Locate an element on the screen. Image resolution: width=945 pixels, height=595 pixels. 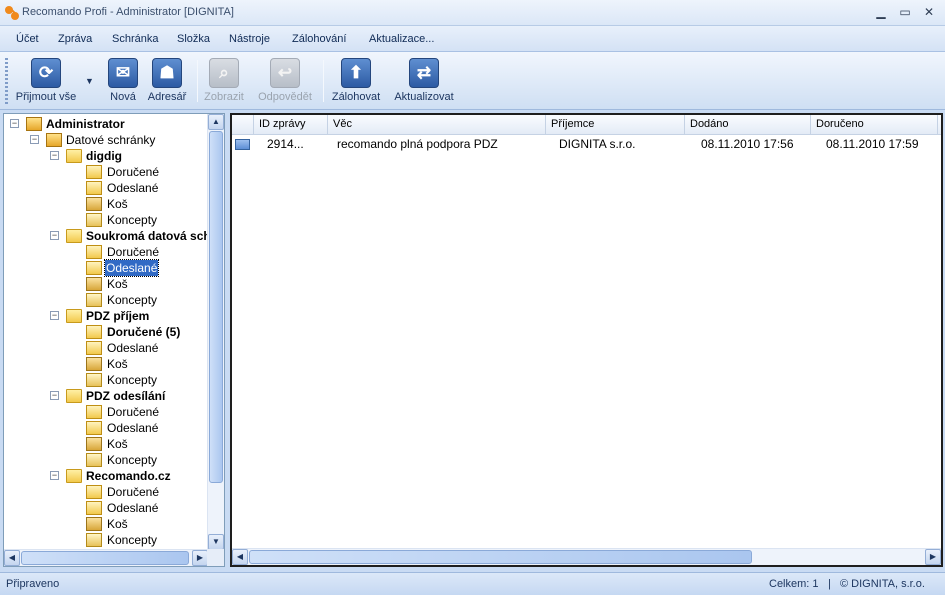
menu-nastroje: Nástroje is located at coordinates (249, 39).